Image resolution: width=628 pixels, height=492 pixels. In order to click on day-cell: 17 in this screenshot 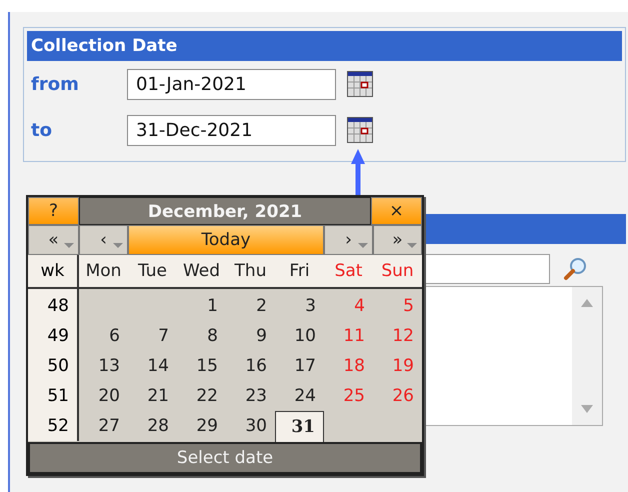, I will do `click(299, 366)`.